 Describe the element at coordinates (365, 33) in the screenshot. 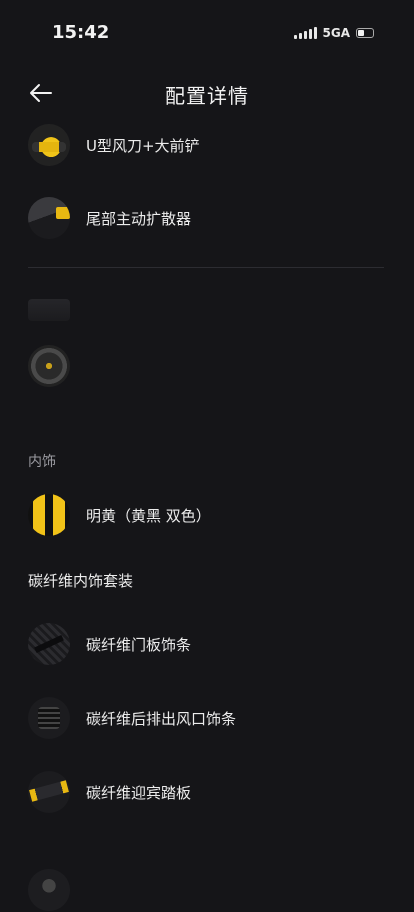

I see `battery-icon` at that location.